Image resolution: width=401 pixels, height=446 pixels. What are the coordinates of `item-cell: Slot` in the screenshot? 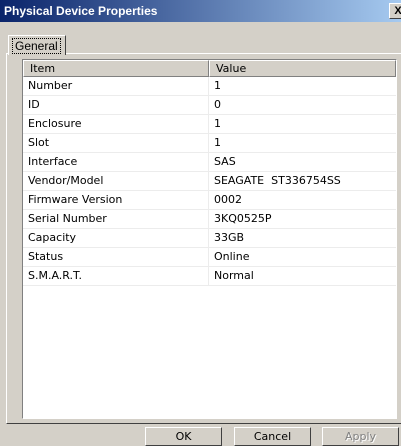 It's located at (116, 143).